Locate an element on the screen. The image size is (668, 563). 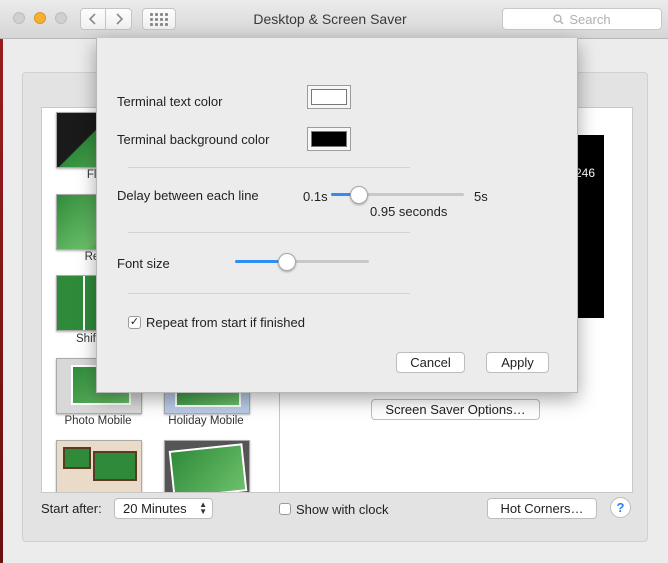
preview-text: 246 is located at coordinates (585, 173).